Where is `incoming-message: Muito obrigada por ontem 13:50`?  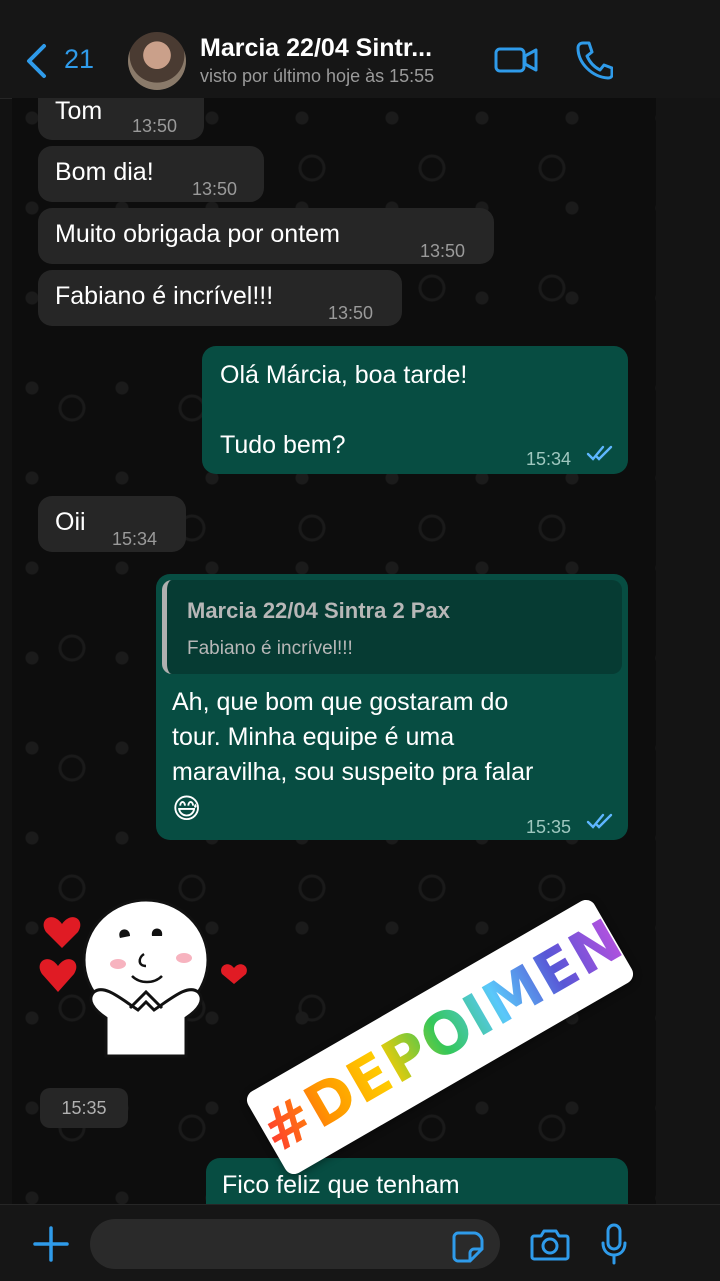 incoming-message: Muito obrigada por ontem 13:50 is located at coordinates (266, 236).